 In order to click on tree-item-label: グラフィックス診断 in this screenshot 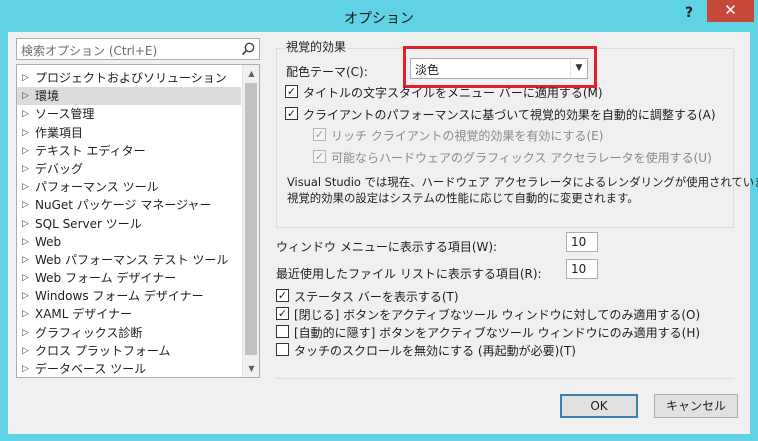, I will do `click(89, 332)`.